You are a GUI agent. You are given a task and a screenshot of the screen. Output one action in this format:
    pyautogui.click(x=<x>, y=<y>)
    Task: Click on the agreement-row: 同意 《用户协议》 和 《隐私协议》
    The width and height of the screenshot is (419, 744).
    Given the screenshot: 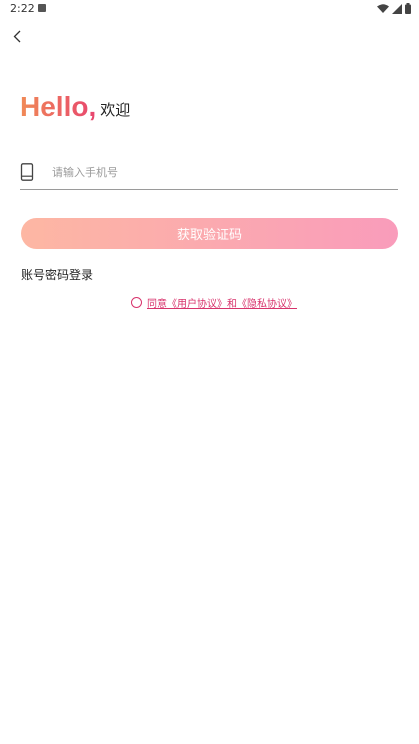 What is the action you would take?
    pyautogui.click(x=214, y=302)
    